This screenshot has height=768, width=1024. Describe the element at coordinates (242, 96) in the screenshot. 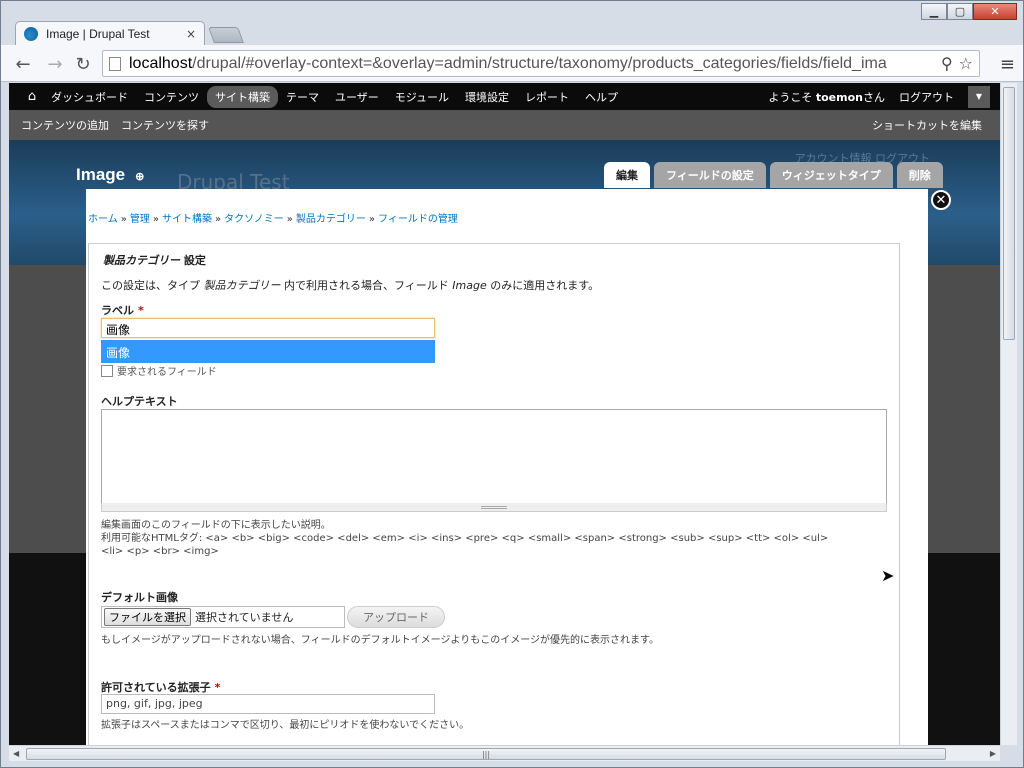

I see `menu-structure: サイト構築` at that location.